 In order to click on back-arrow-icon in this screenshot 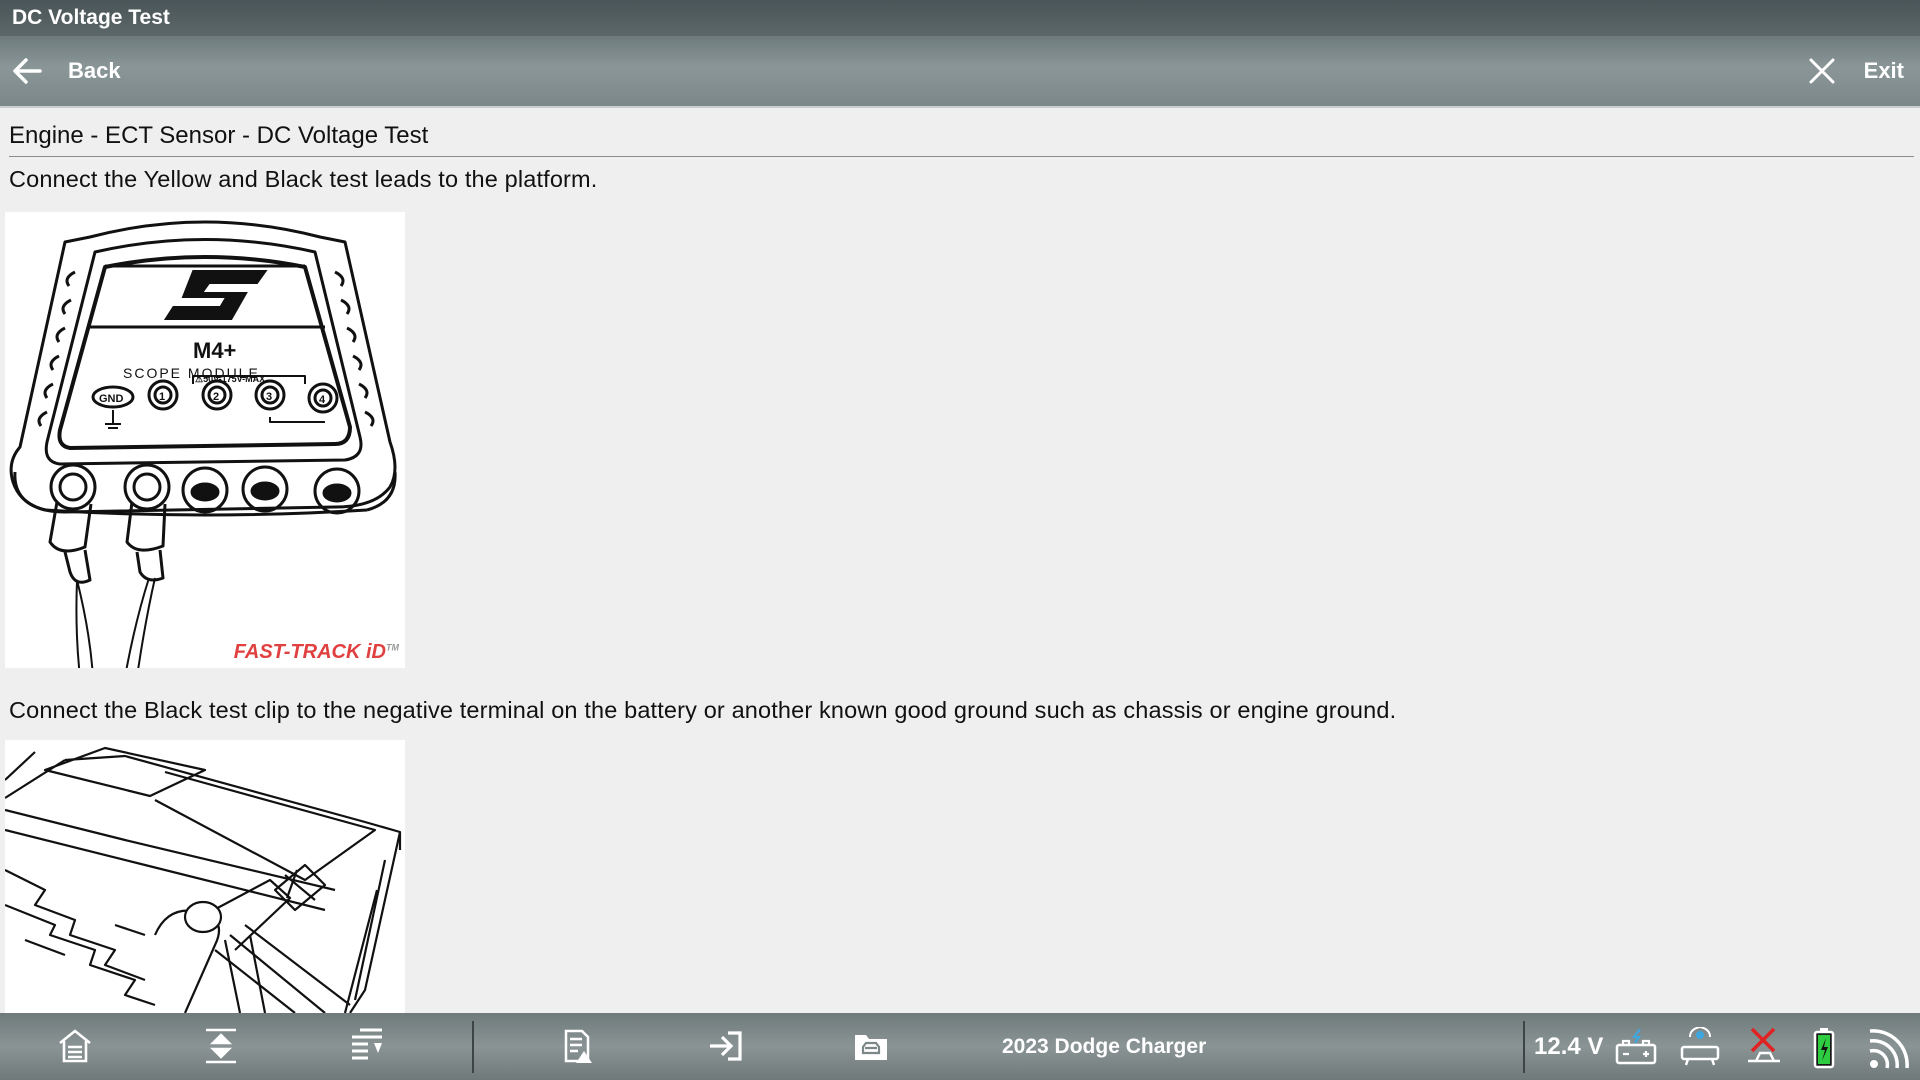, I will do `click(27, 71)`.